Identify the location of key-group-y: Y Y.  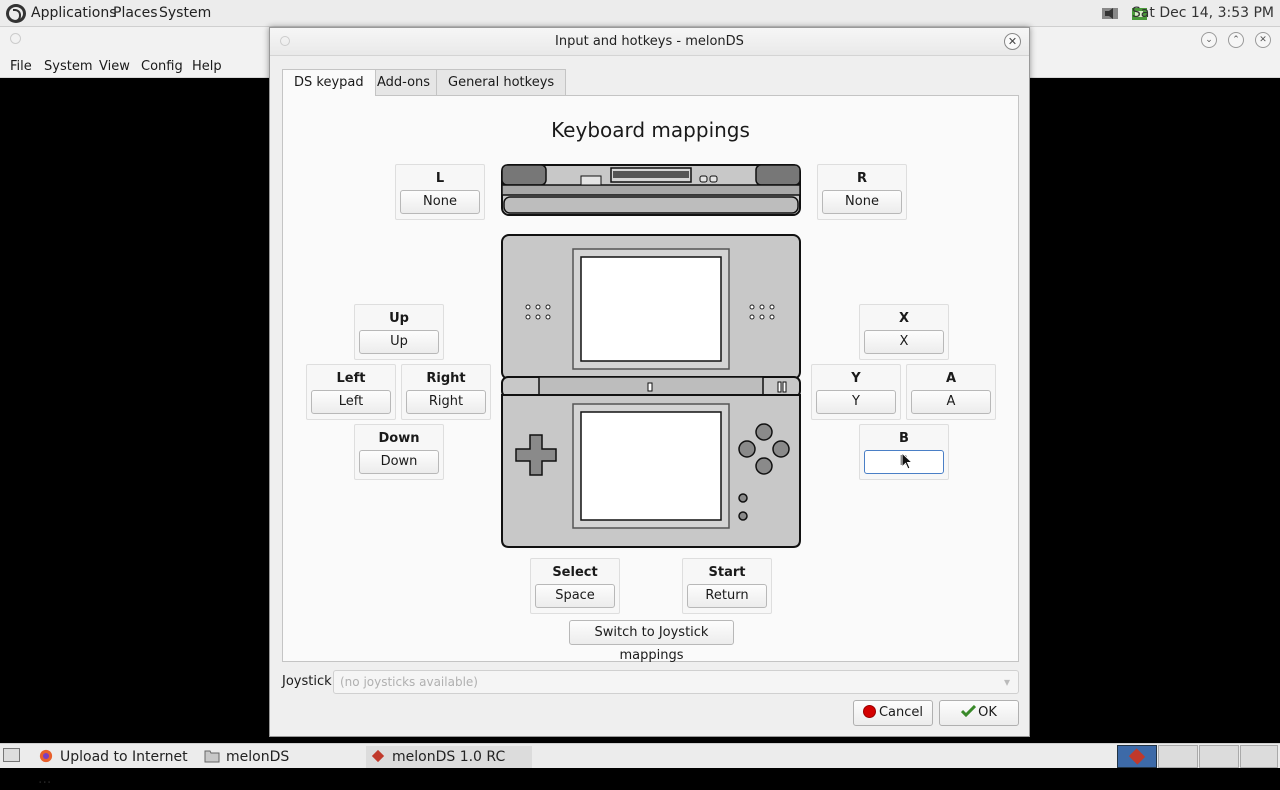
(856, 392).